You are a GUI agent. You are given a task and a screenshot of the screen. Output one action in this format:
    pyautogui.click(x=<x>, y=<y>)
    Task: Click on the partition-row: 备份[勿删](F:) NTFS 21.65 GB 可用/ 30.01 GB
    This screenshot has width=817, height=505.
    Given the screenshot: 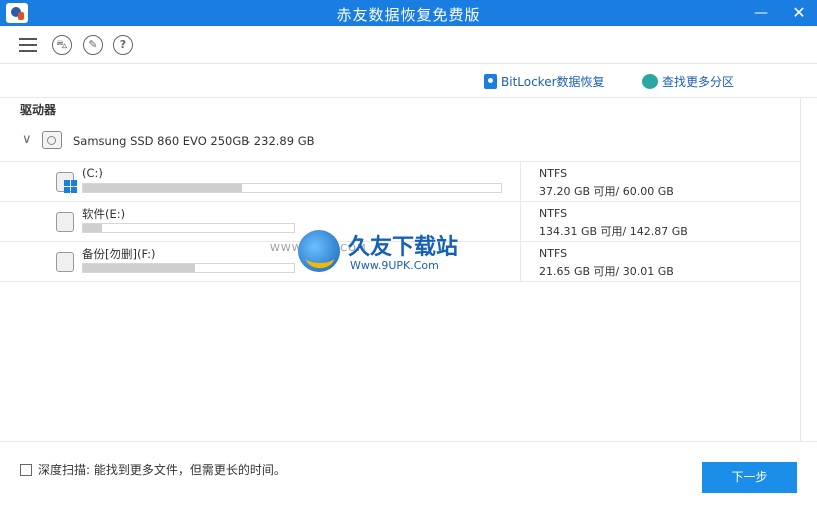 What is the action you would take?
    pyautogui.click(x=400, y=261)
    